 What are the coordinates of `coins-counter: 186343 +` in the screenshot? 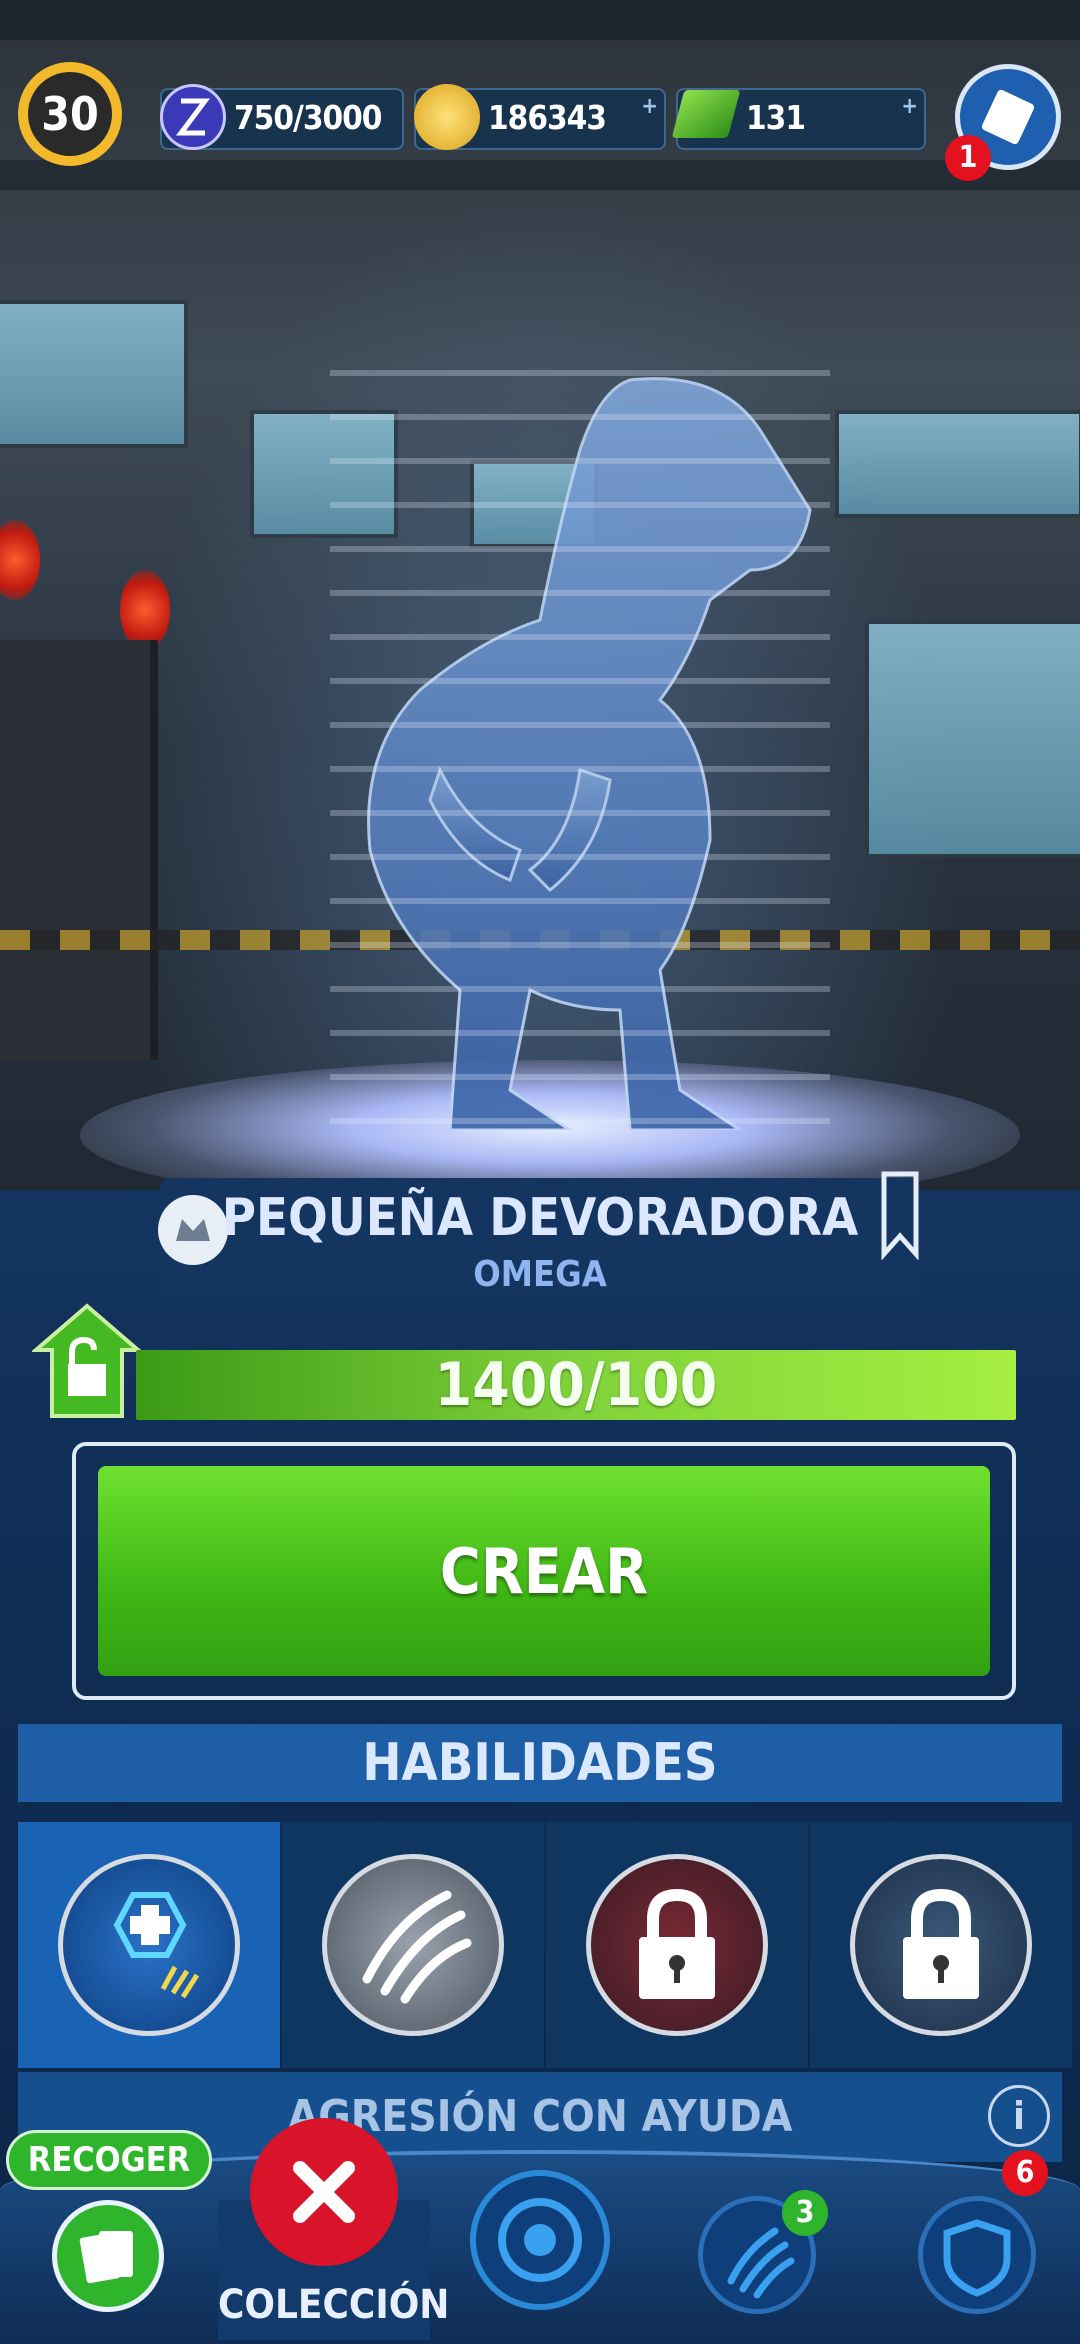 It's located at (540, 117).